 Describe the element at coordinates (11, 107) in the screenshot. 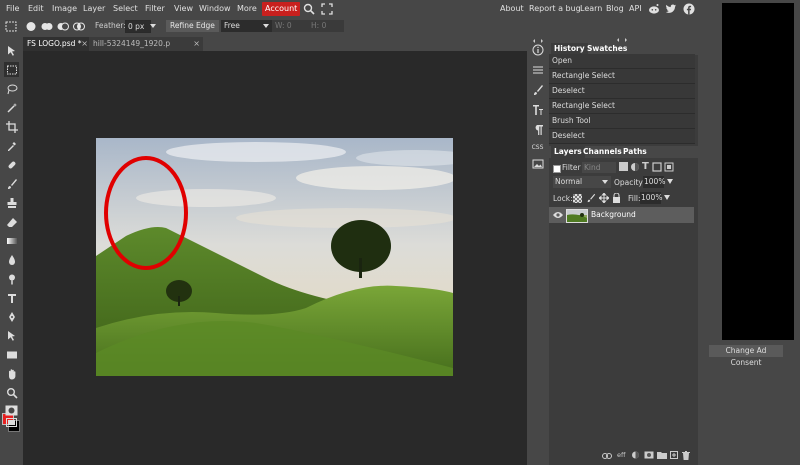

I see `magic-wand-tool-icon` at that location.